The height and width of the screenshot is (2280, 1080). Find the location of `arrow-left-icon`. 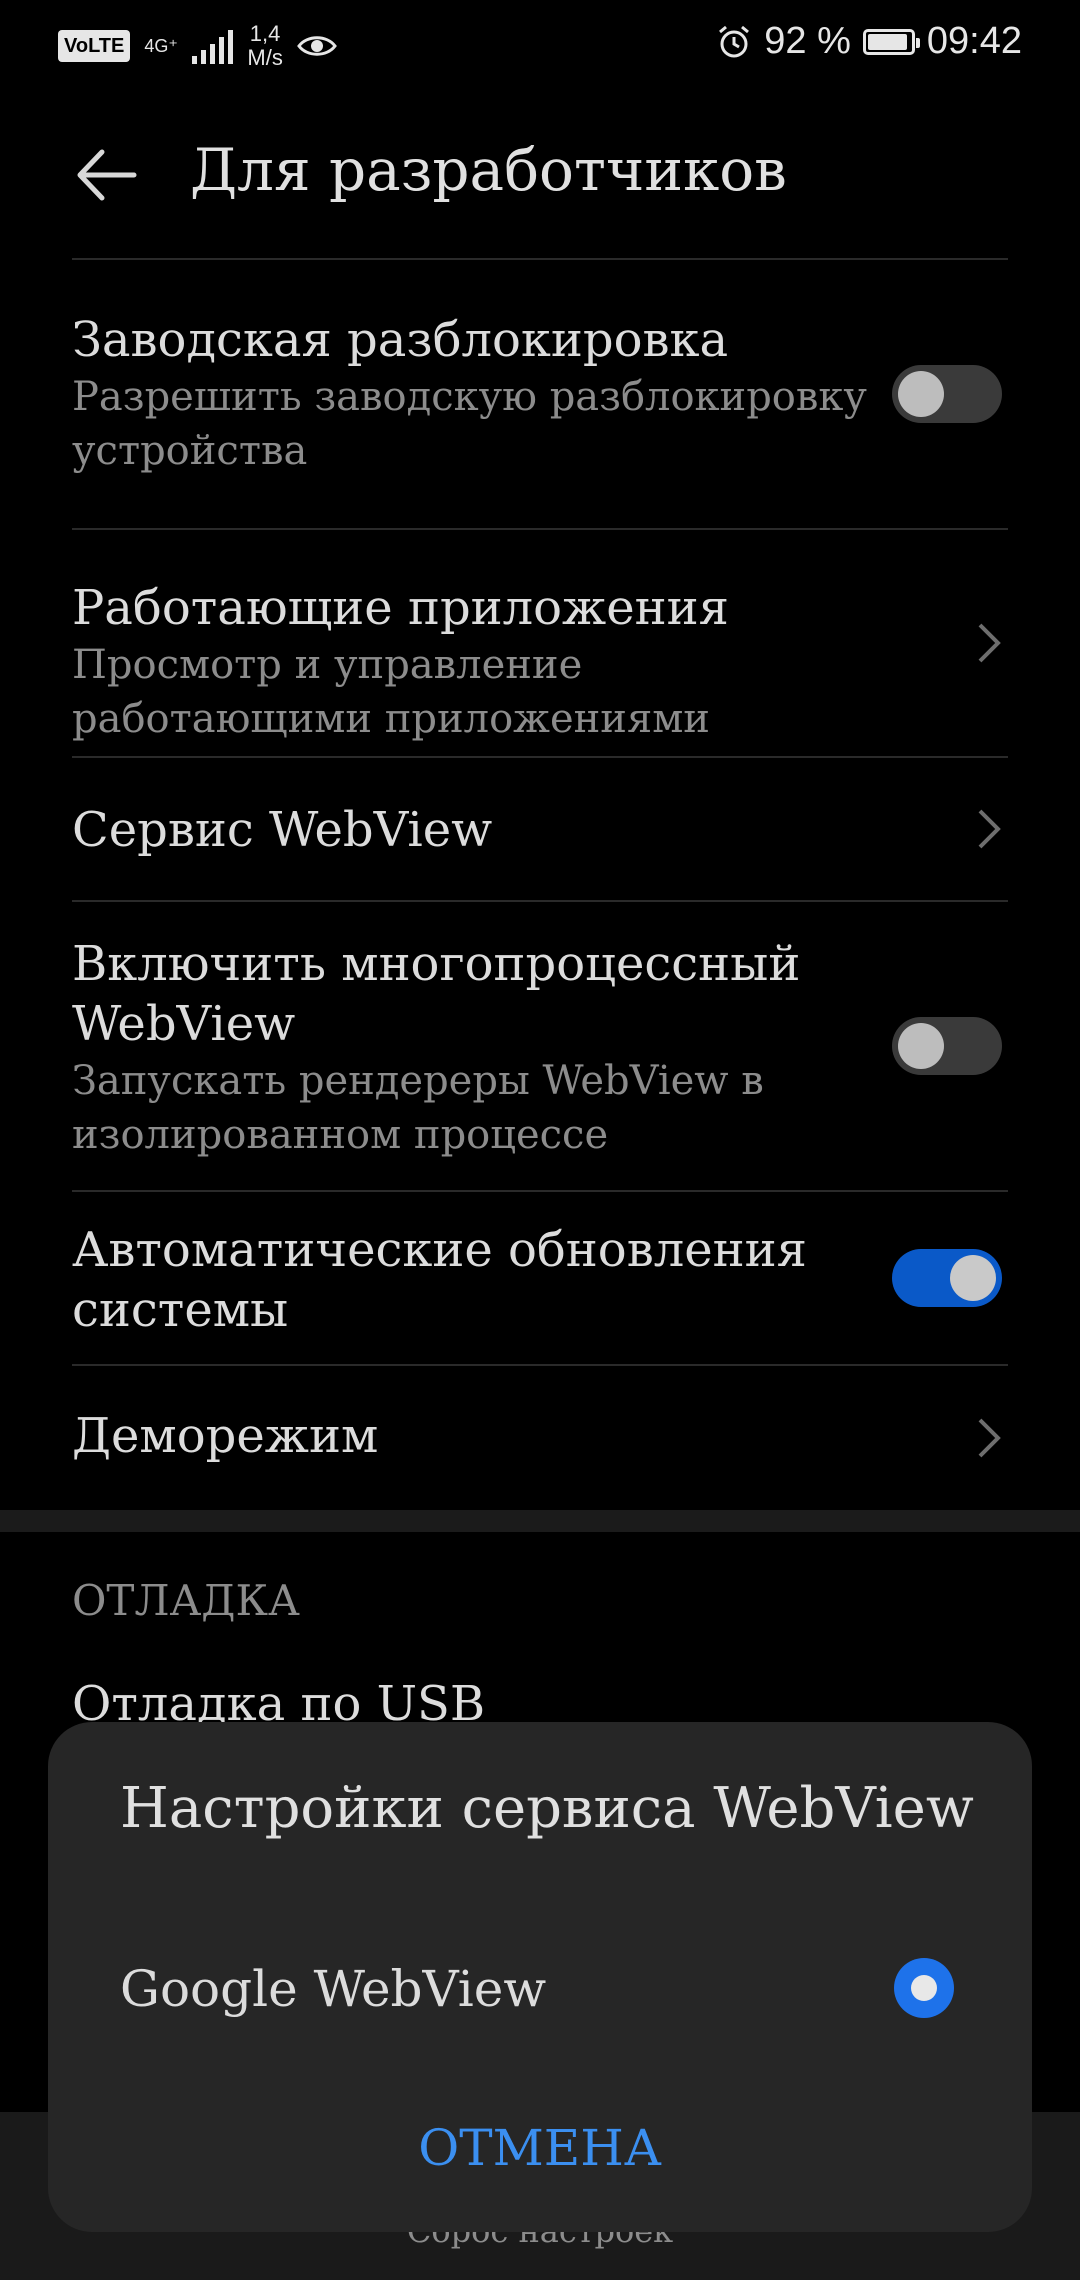

arrow-left-icon is located at coordinates (107, 175).